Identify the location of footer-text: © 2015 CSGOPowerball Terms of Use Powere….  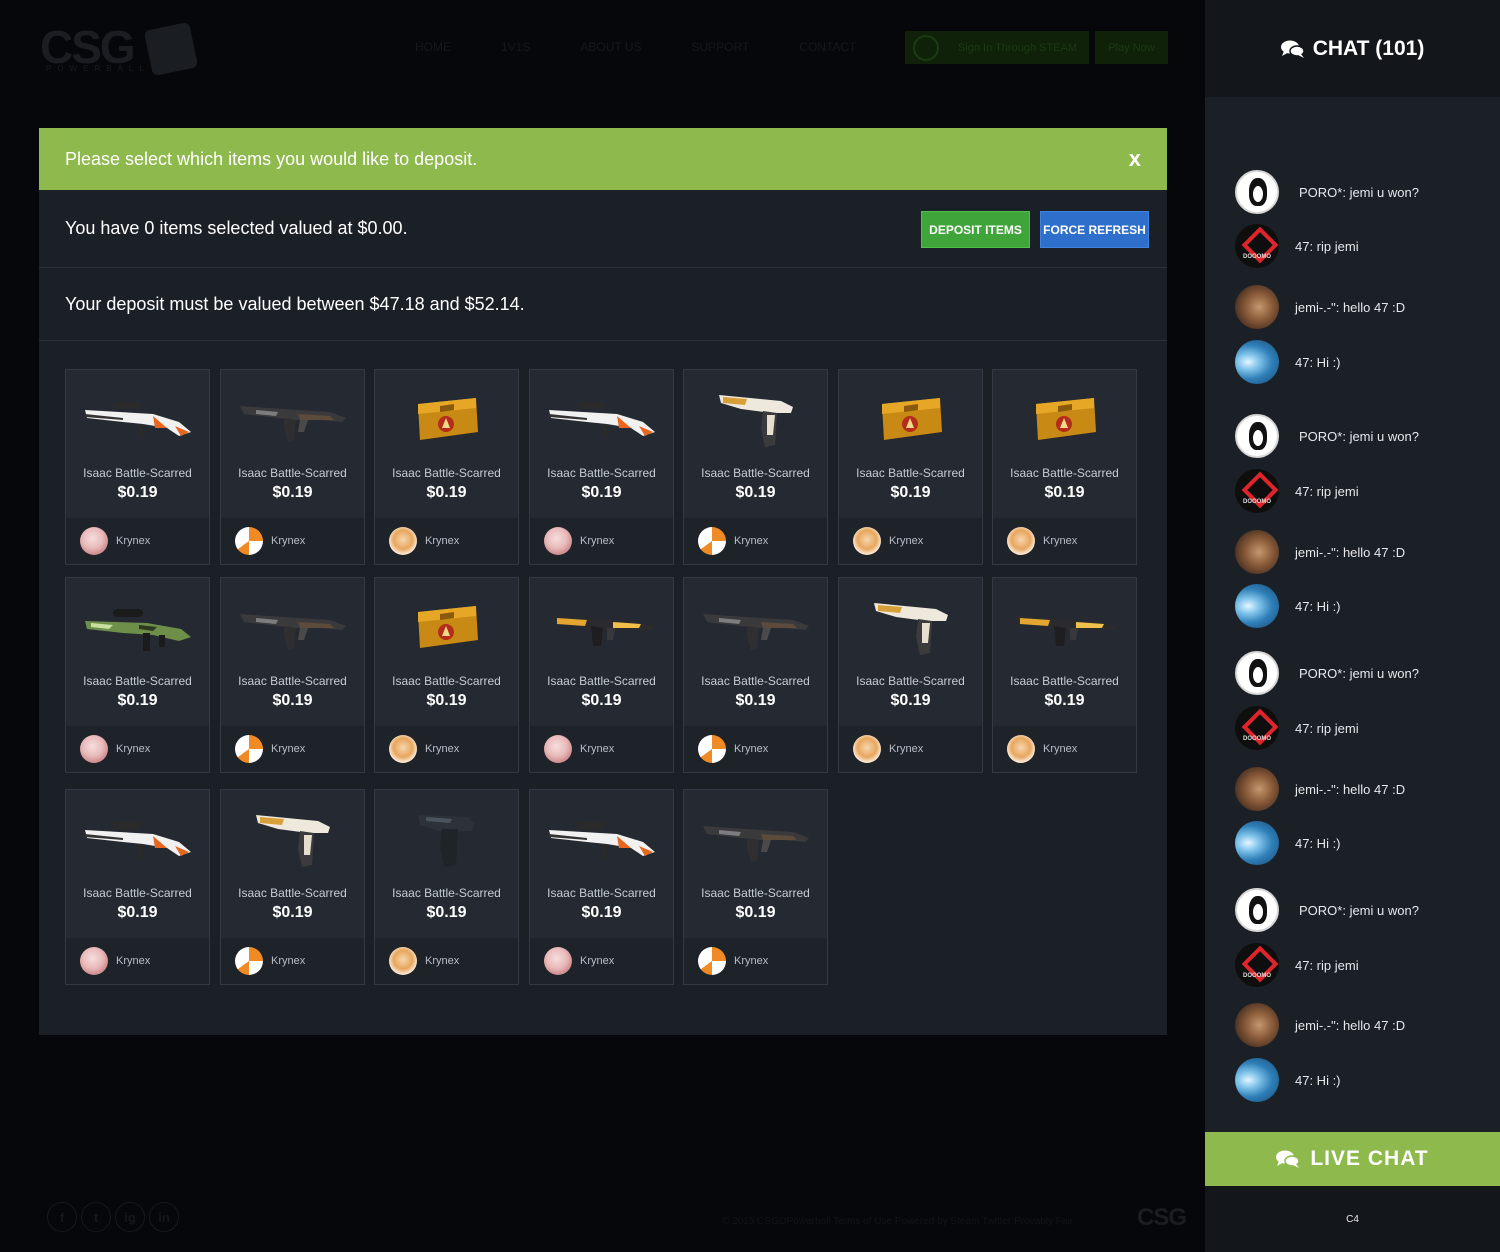
(898, 1221).